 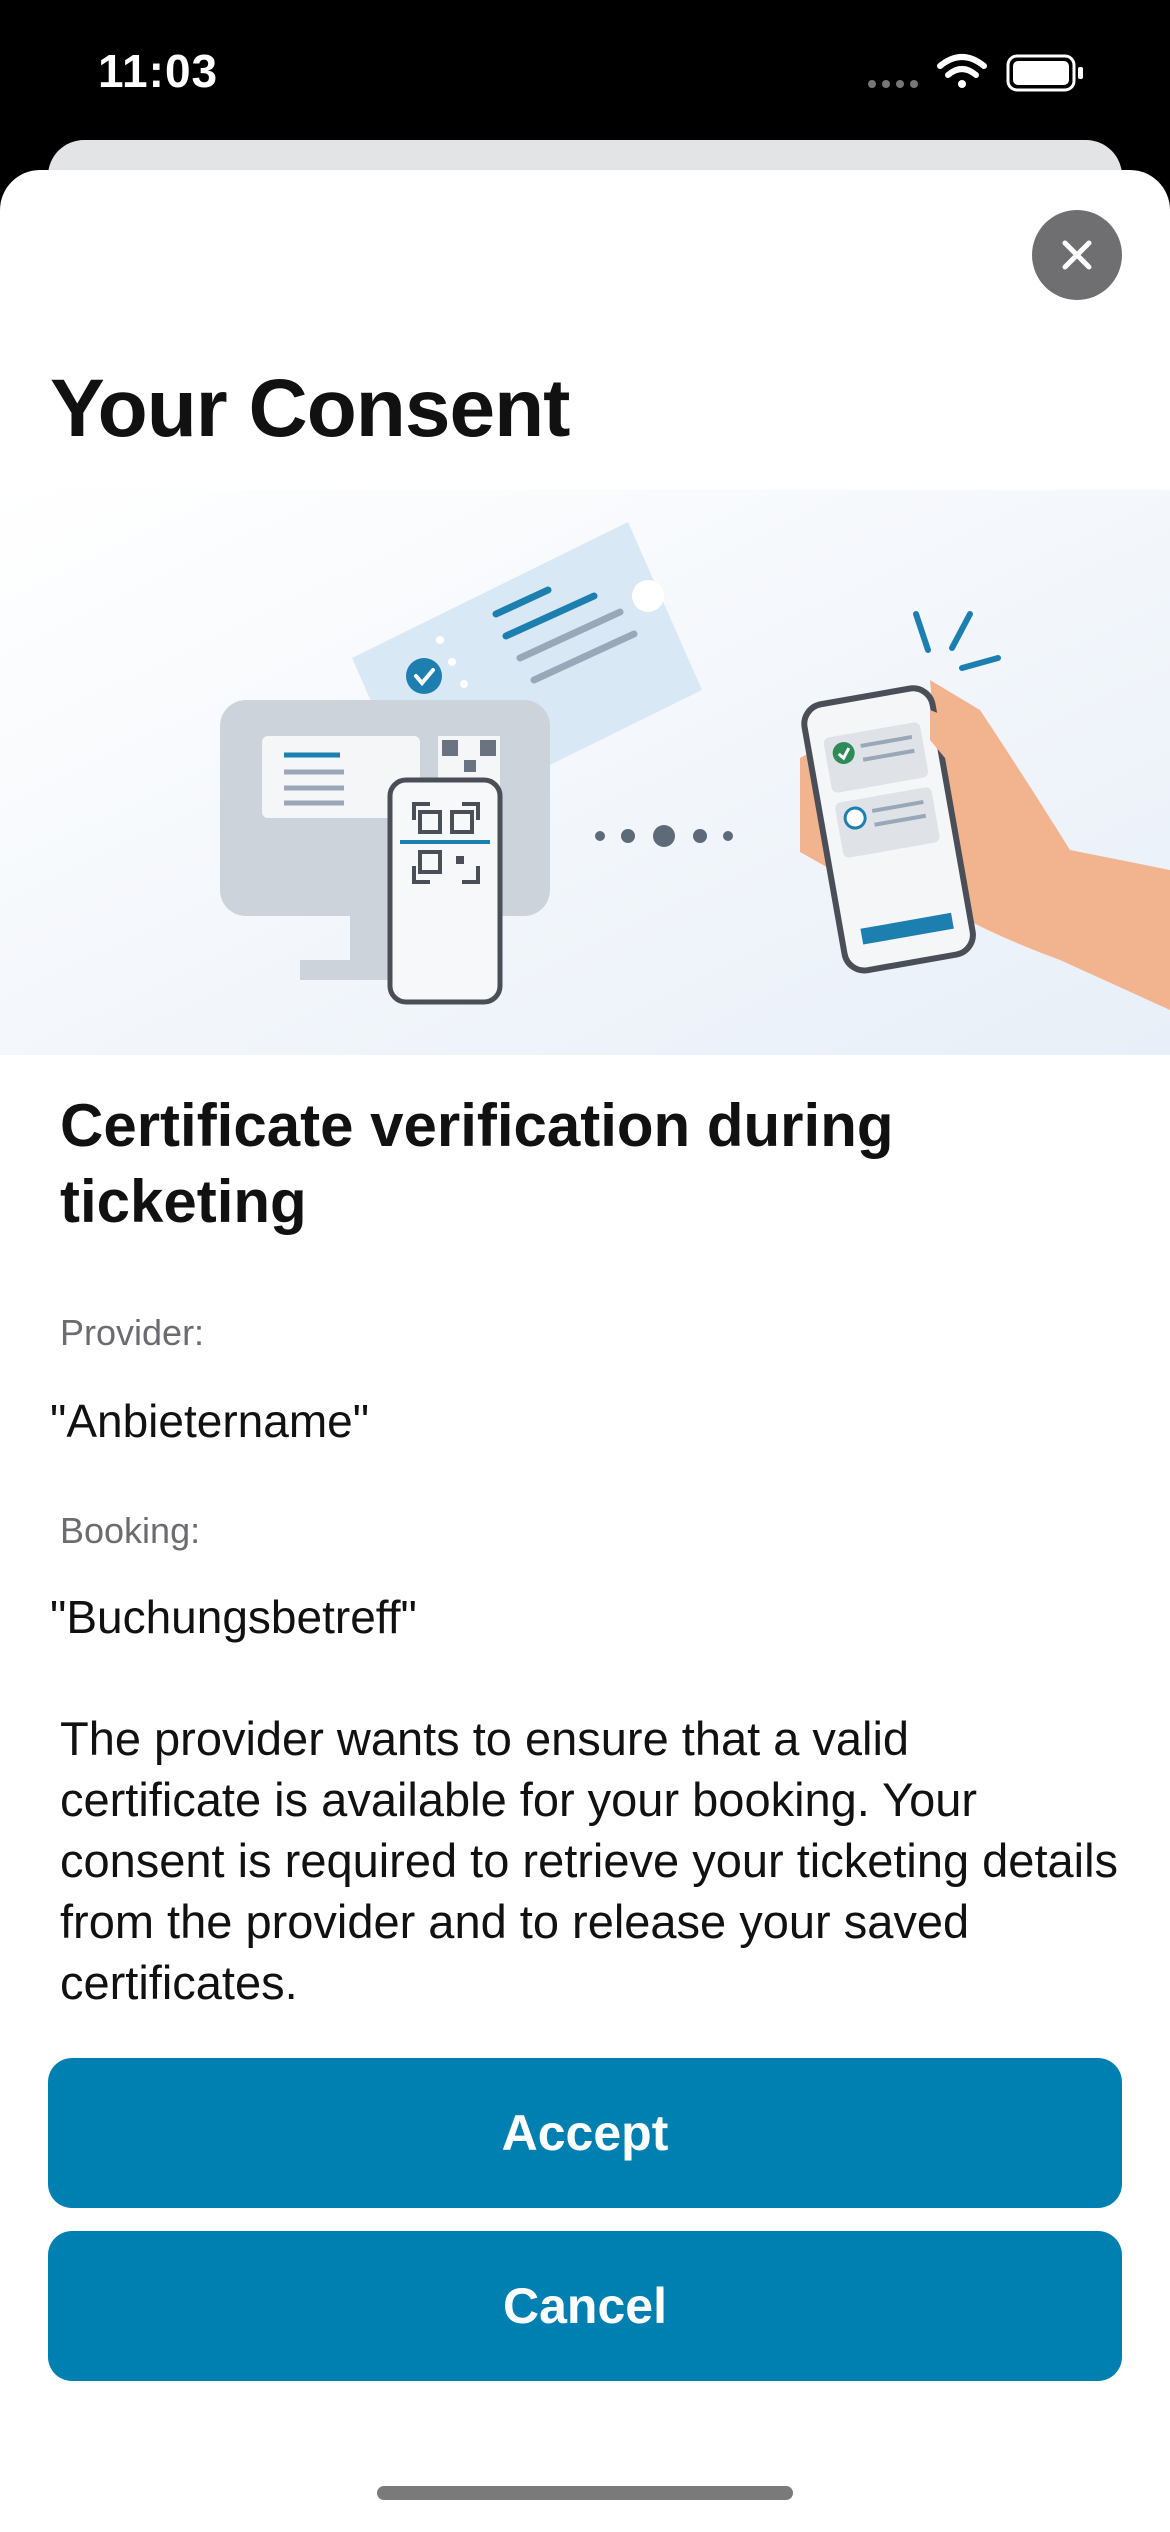 I want to click on battery-icon, so click(x=1044, y=73).